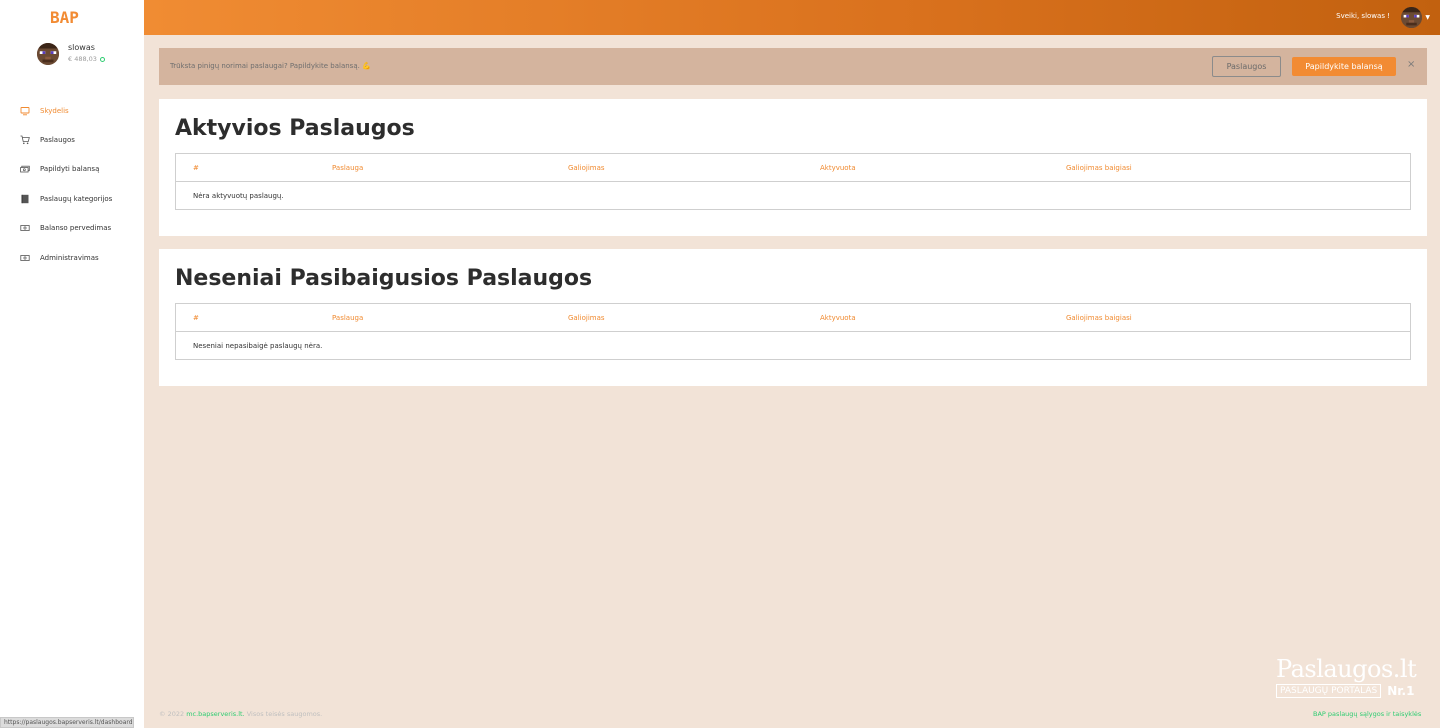  I want to click on sidebar-item-paslaugu-kategorijos: Paslaugų kategorijos, so click(72, 198).